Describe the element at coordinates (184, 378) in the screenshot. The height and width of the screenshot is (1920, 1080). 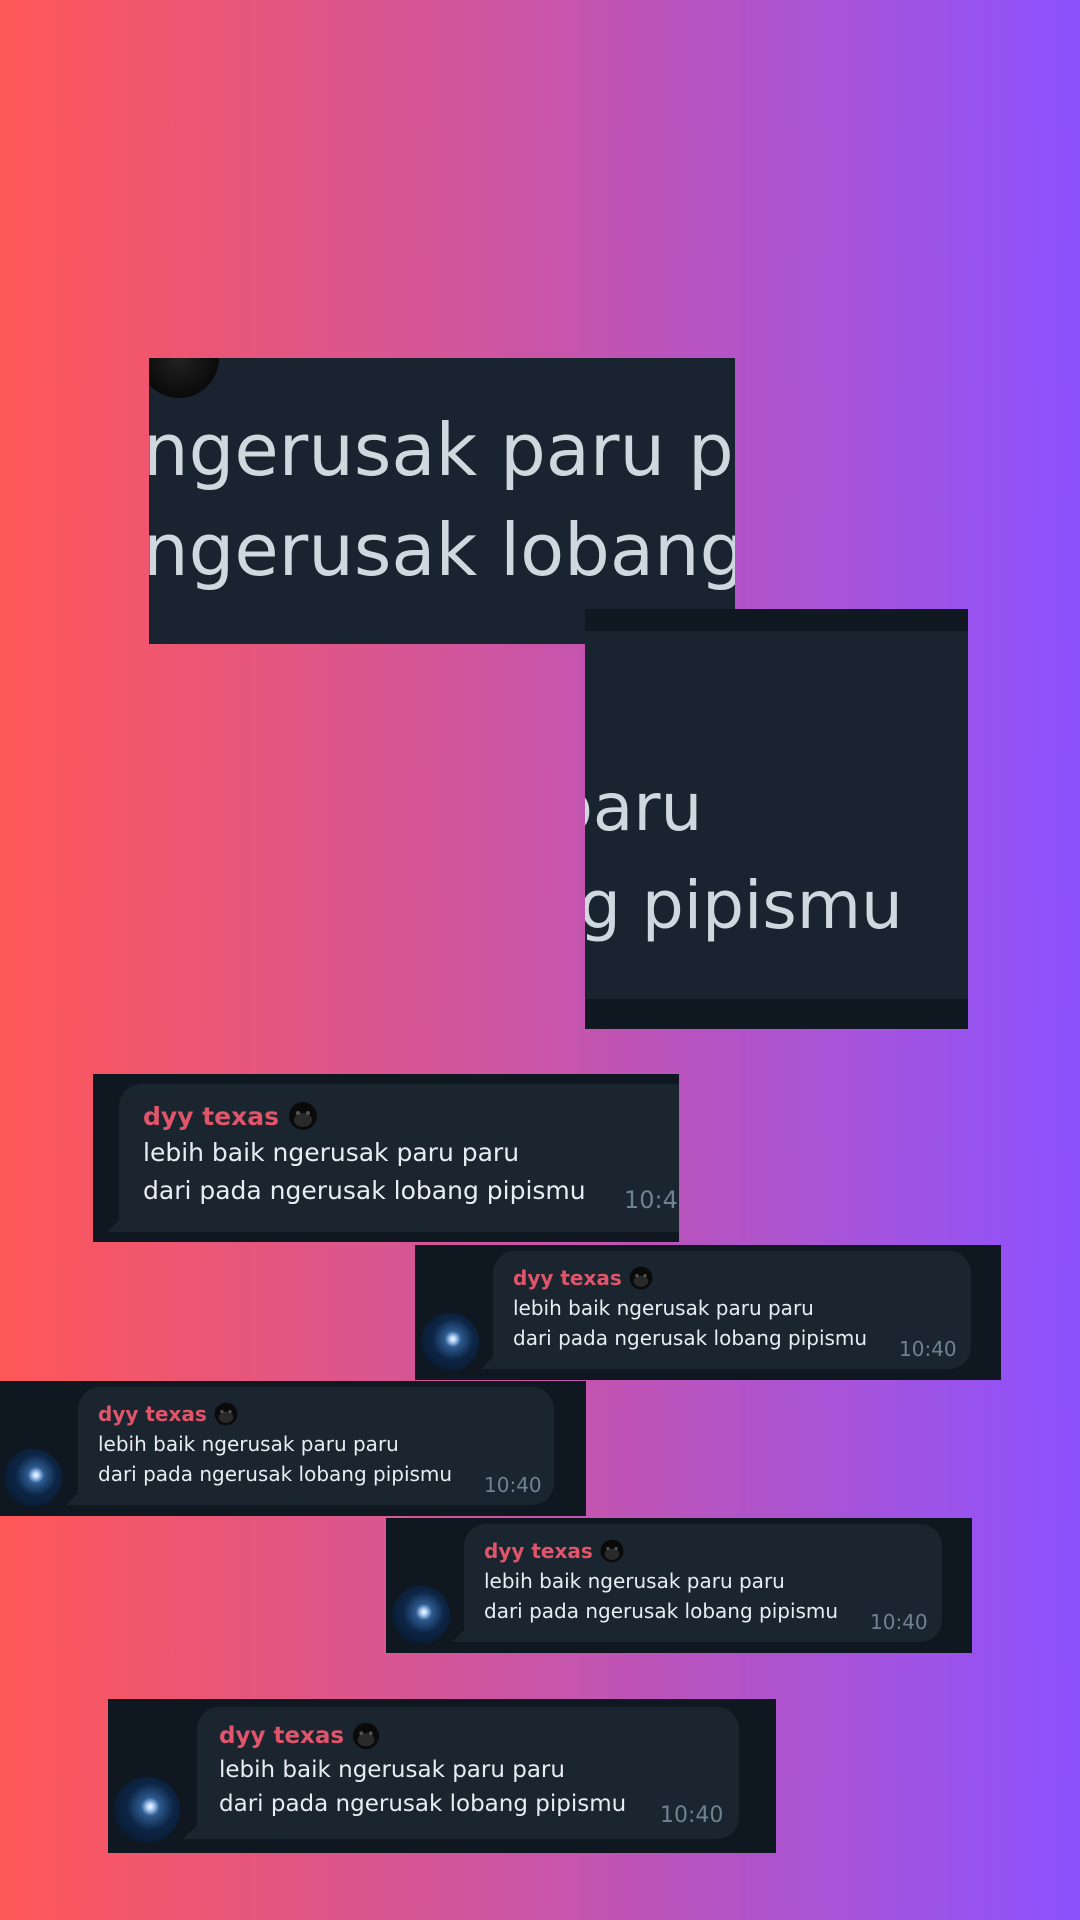
I see `avatar-fragment` at that location.